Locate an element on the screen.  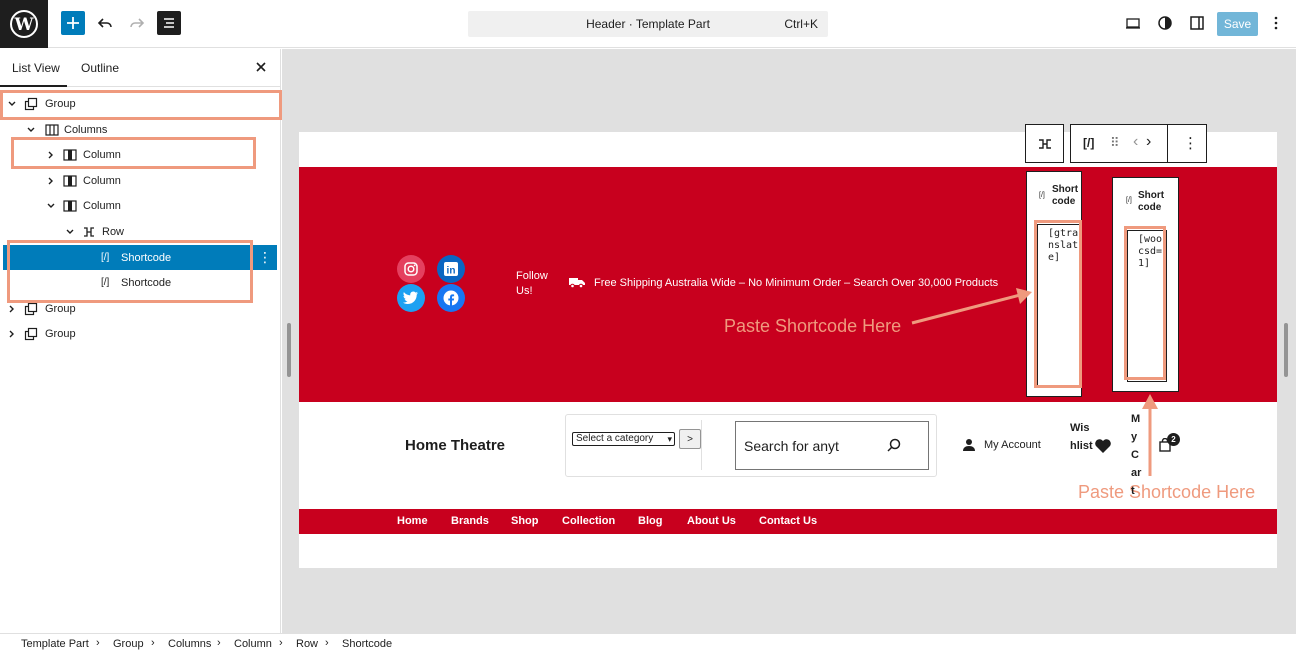
block-options-icon: ⋮ is located at coordinates (1190, 143).